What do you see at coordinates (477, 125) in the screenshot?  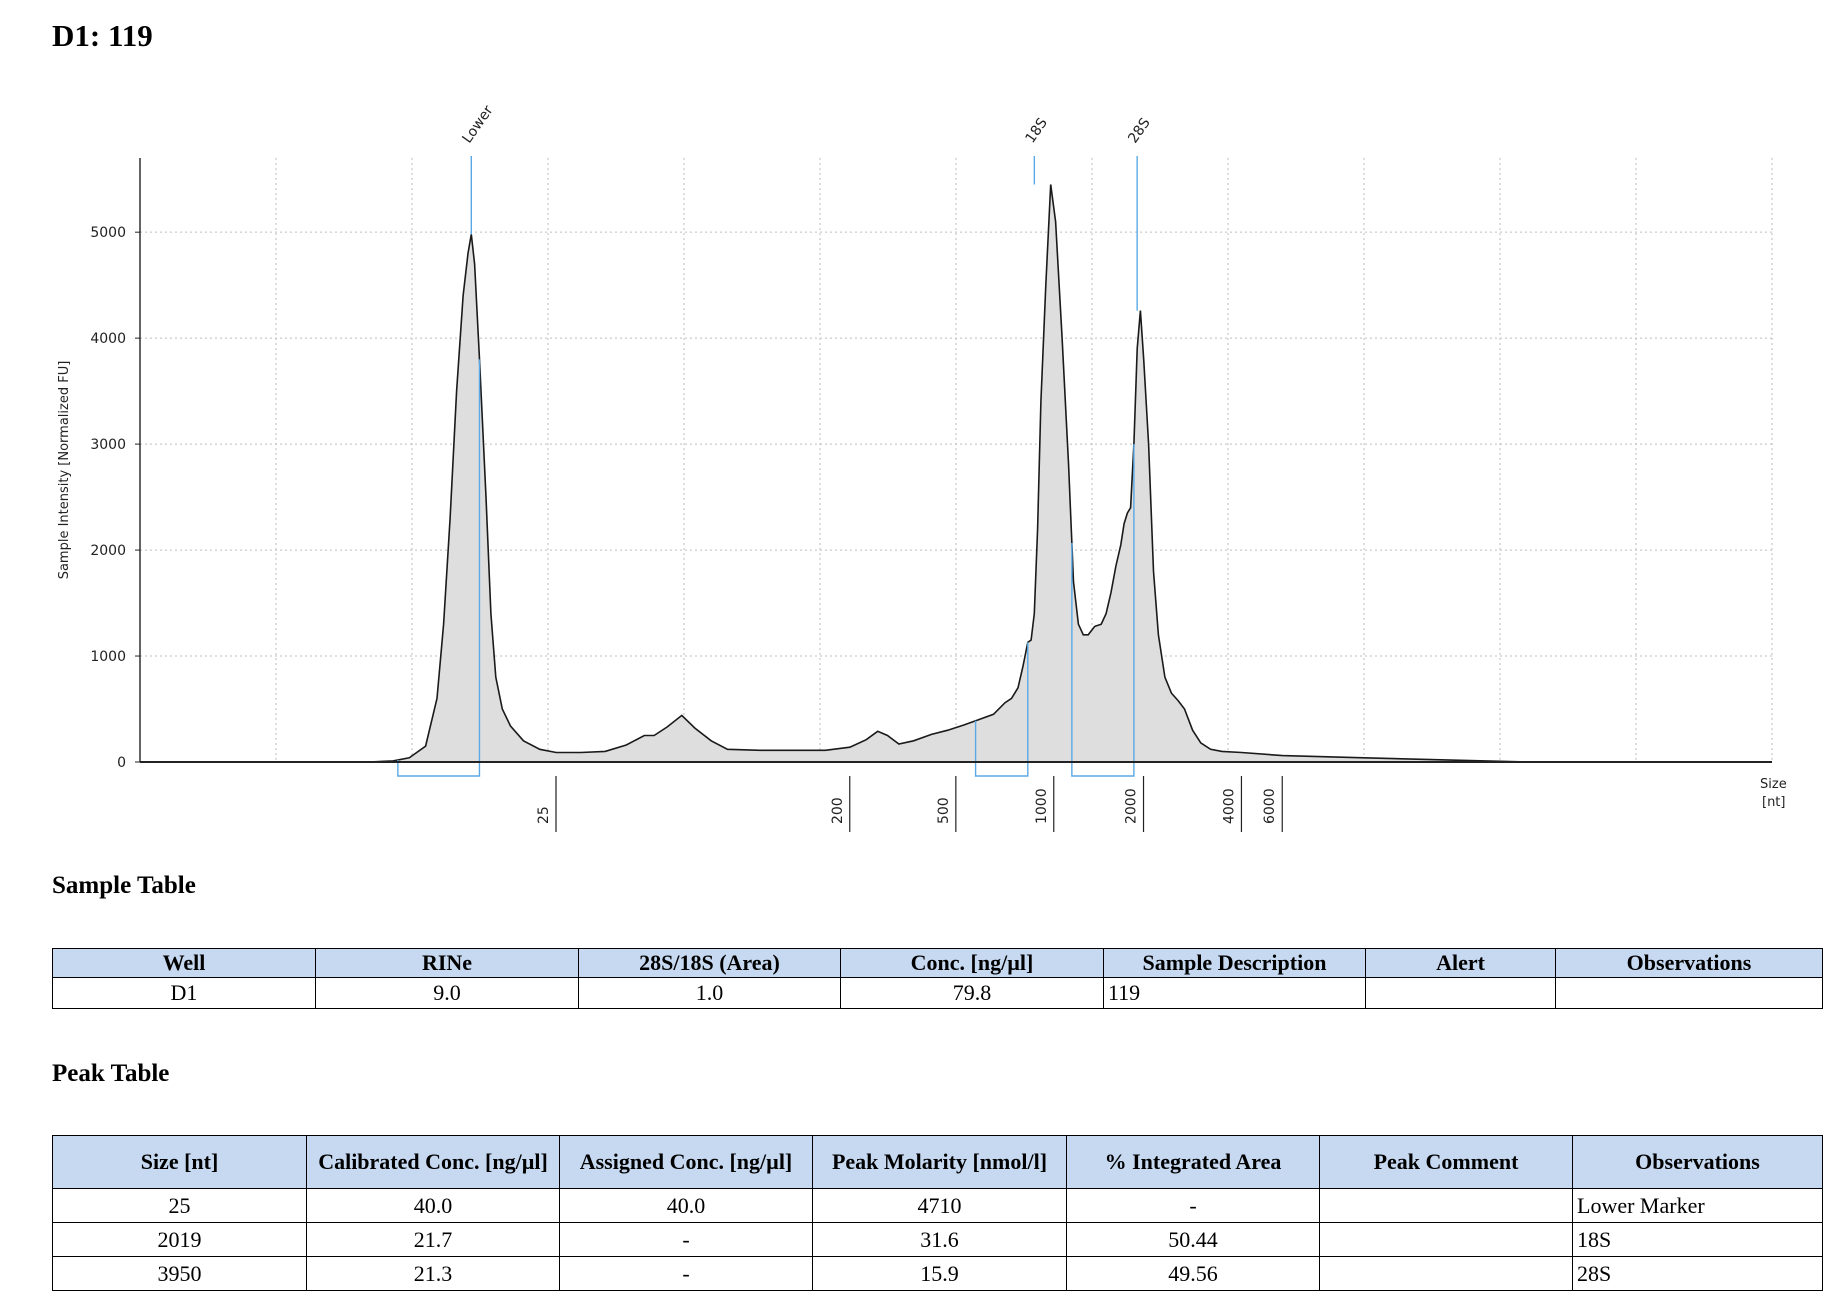 I see `peak-marker-label: Lower` at bounding box center [477, 125].